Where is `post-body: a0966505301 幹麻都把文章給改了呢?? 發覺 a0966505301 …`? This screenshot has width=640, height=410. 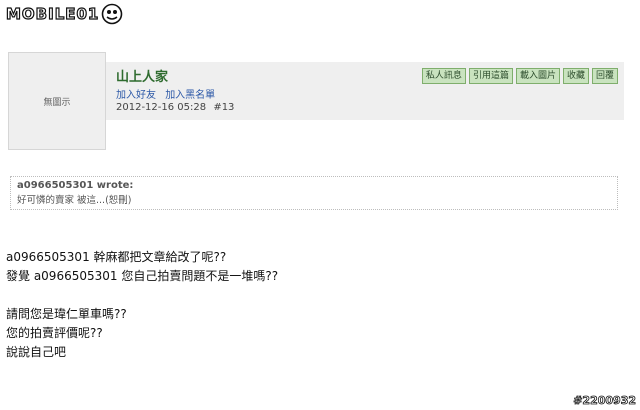 post-body: a0966505301 幹麻都把文章給改了呢?? 發覺 a0966505301 … is located at coordinates (142, 305).